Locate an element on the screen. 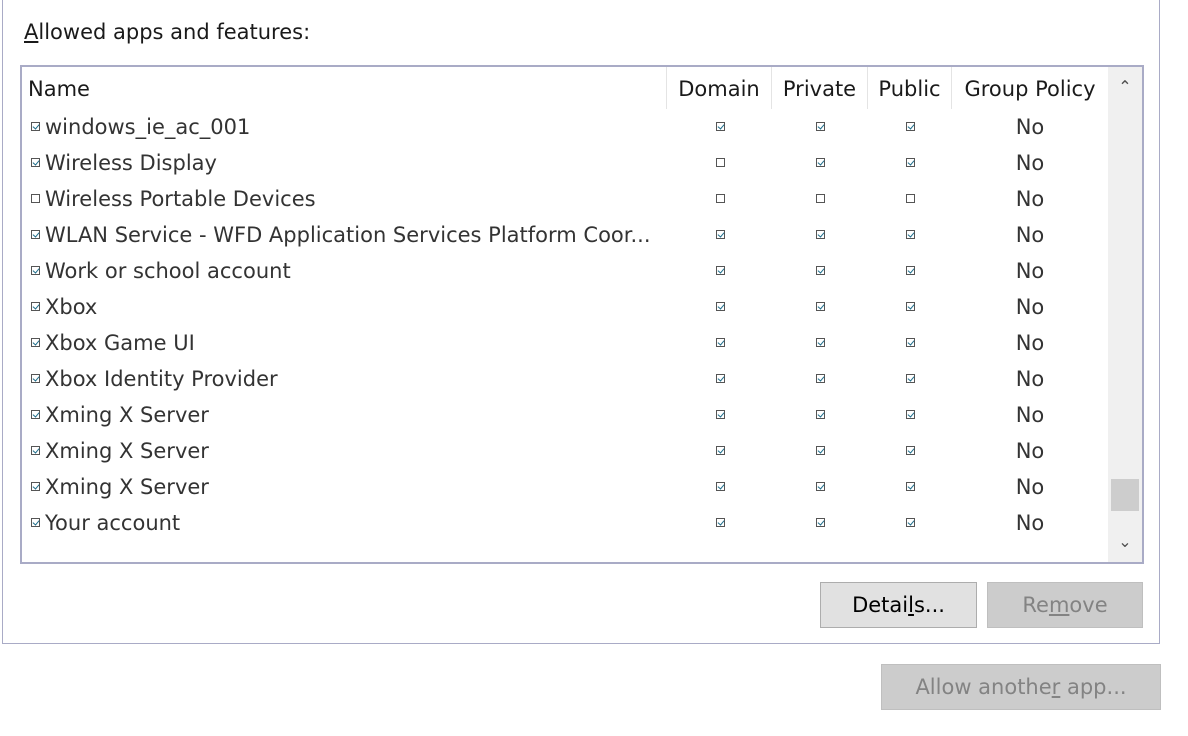  column-header-private: Private is located at coordinates (820, 88).